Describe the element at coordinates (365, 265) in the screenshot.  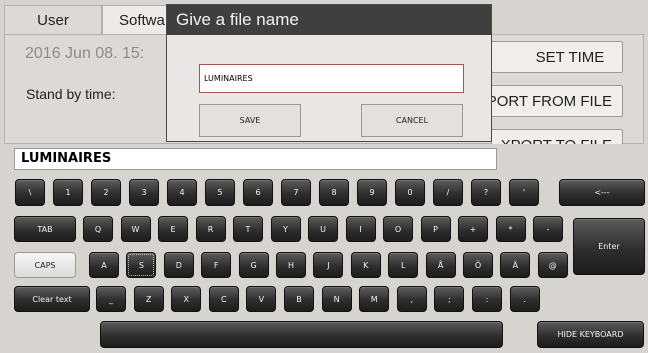
I see `key-row3-key-7: K` at that location.